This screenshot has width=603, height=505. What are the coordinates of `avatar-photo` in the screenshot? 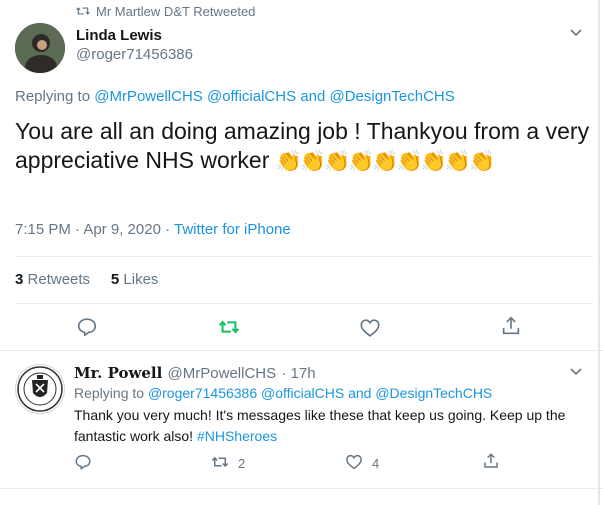 It's located at (40, 48).